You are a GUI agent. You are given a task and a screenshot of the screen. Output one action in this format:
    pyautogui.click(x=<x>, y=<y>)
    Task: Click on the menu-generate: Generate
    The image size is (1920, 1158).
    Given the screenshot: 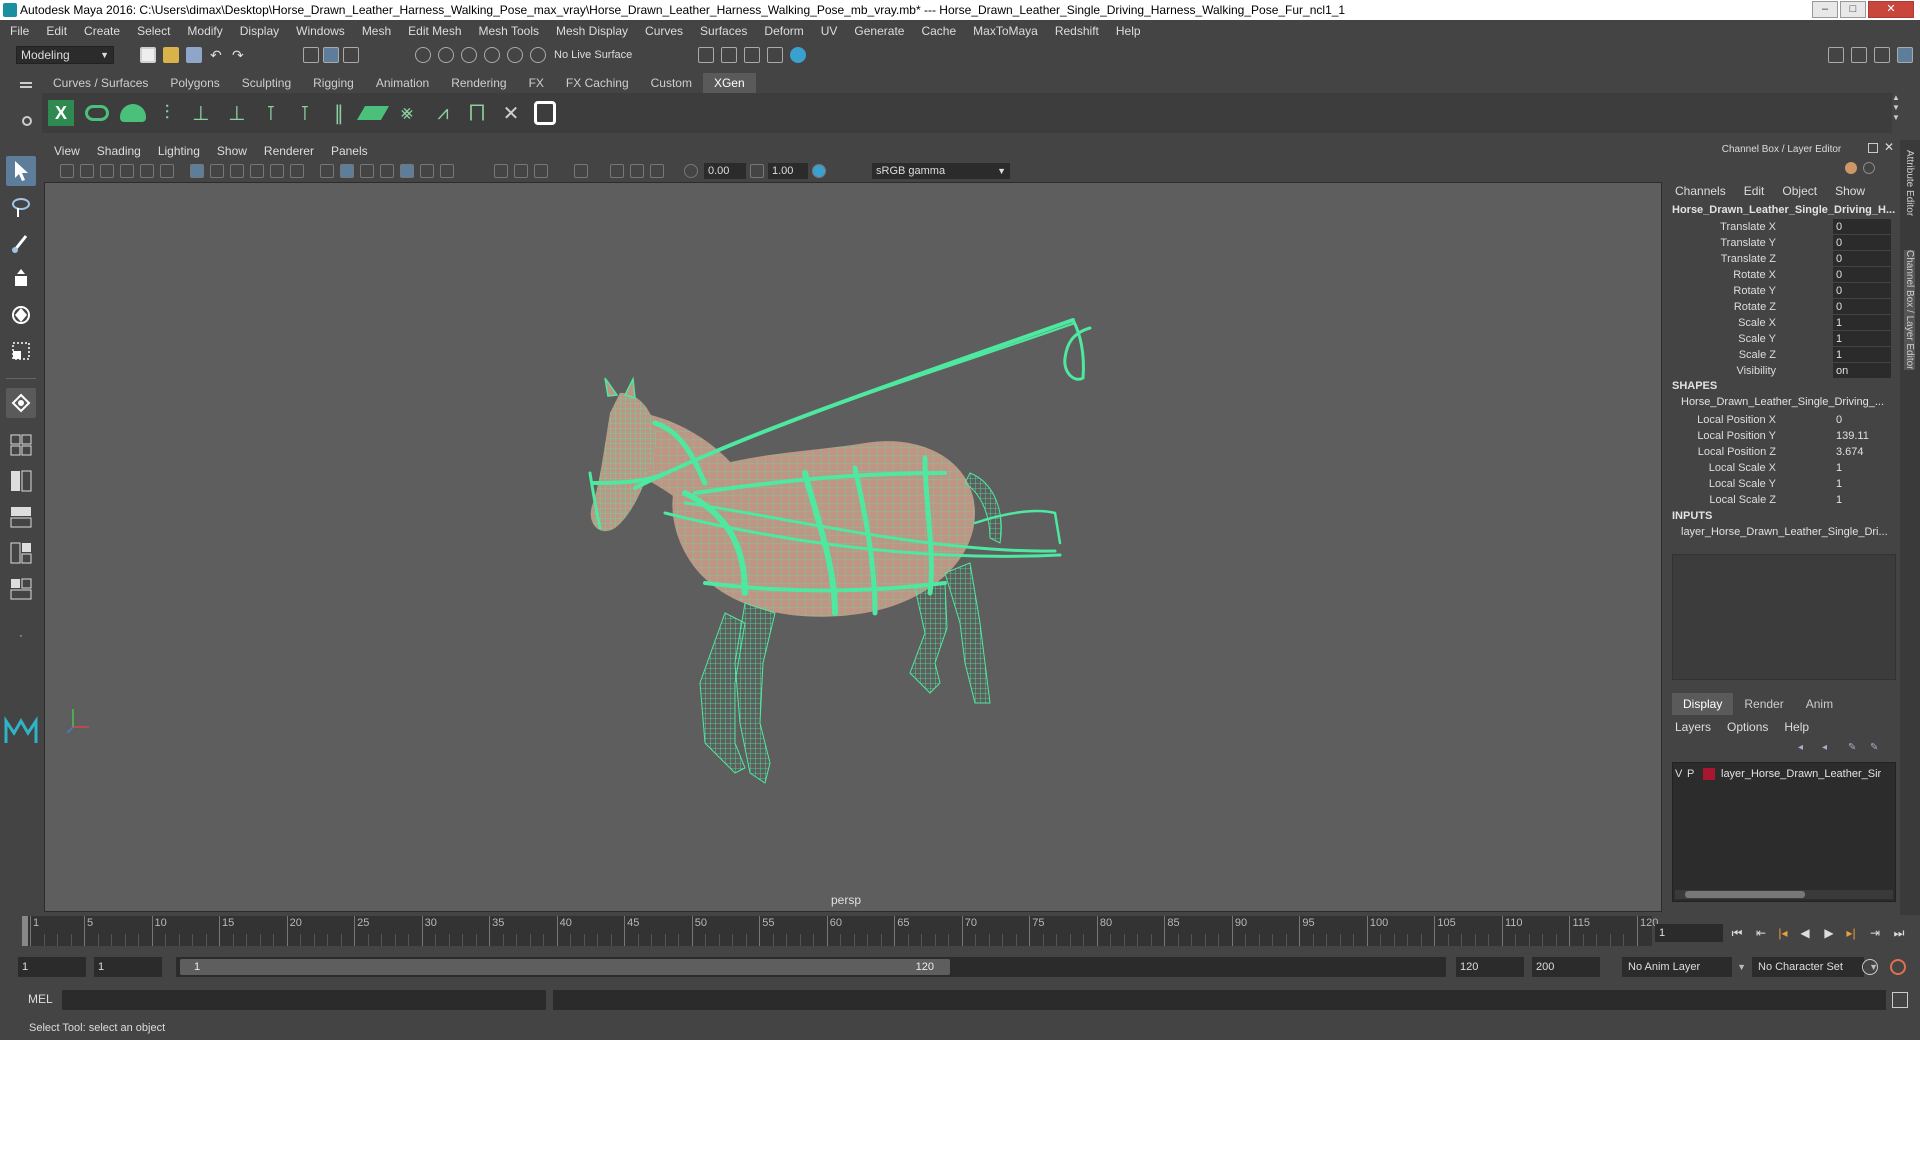 What is the action you would take?
    pyautogui.click(x=879, y=31)
    